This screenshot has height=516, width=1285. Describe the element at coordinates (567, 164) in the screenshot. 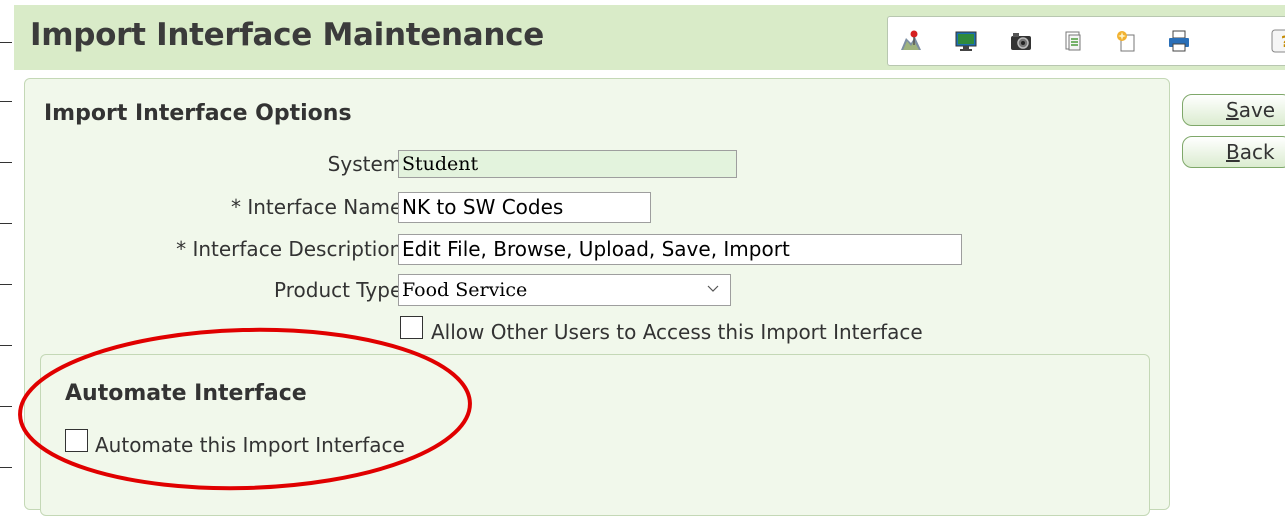

I see `system-field: Student` at that location.